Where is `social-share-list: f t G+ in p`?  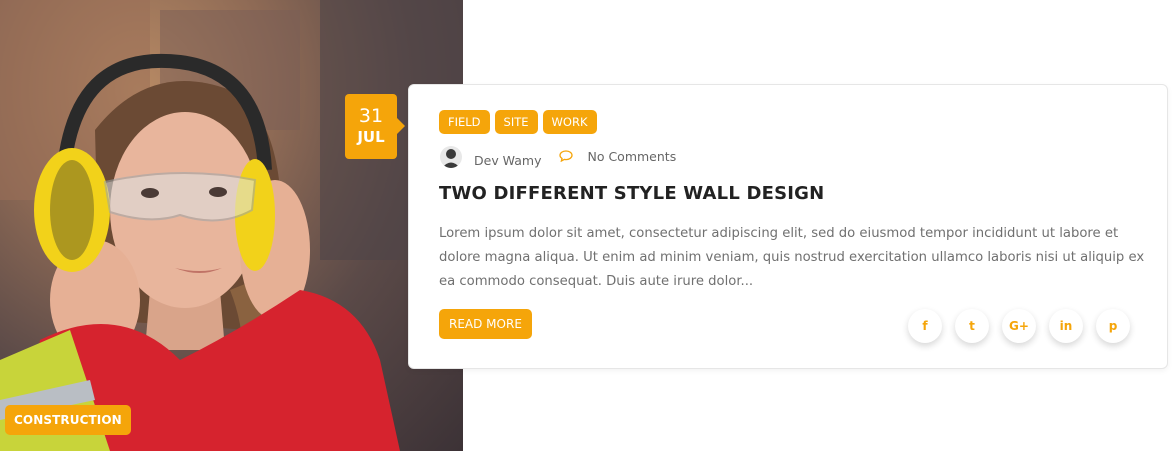 social-share-list: f t G+ in p is located at coordinates (1019, 326).